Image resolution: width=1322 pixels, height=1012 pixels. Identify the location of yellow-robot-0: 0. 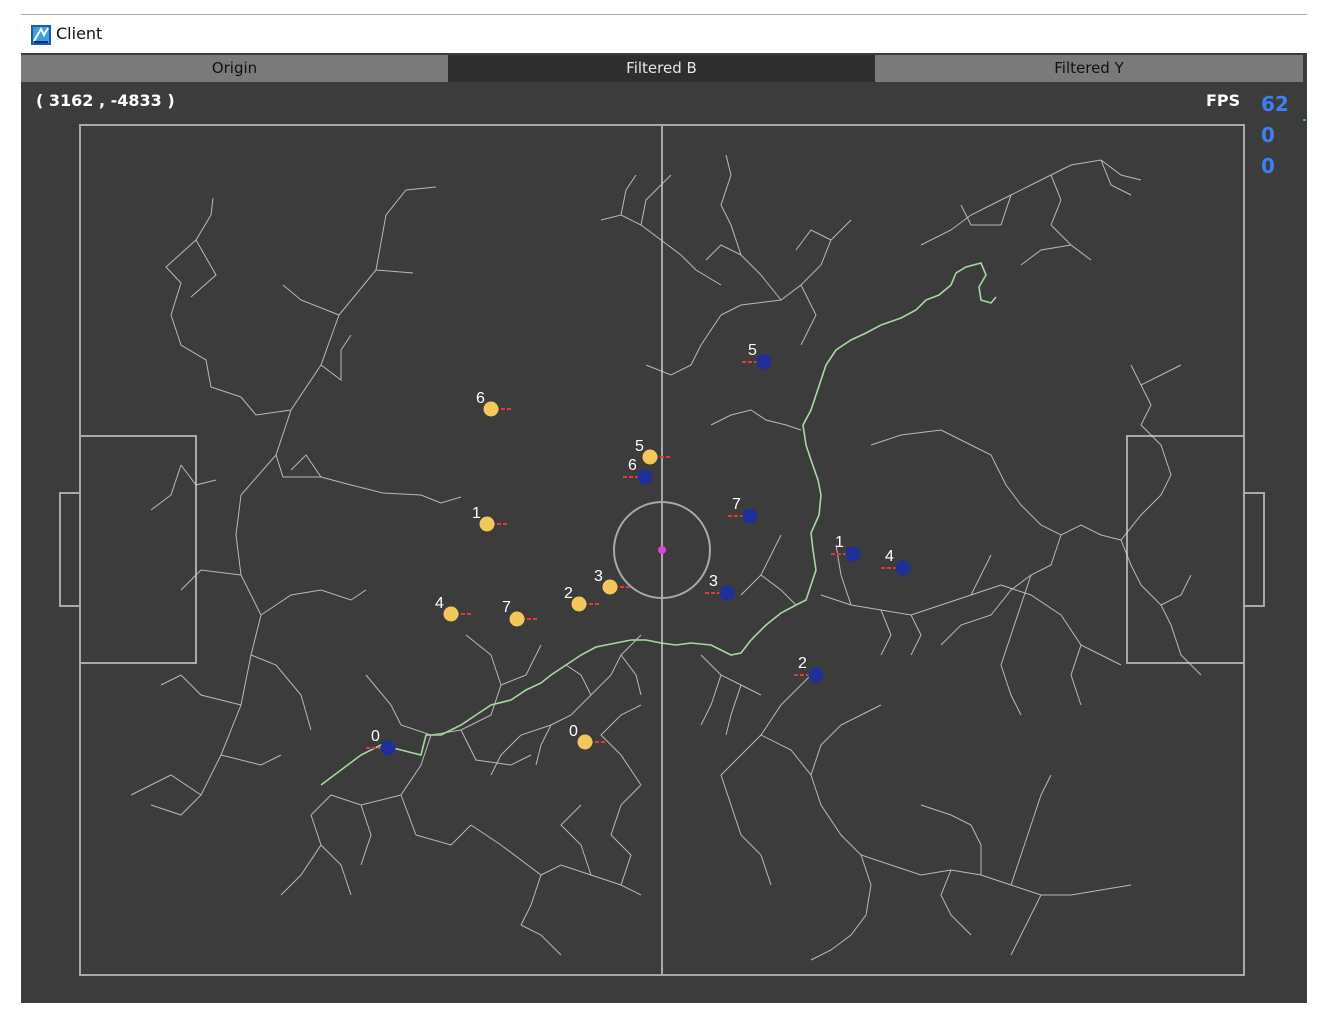
(588, 736).